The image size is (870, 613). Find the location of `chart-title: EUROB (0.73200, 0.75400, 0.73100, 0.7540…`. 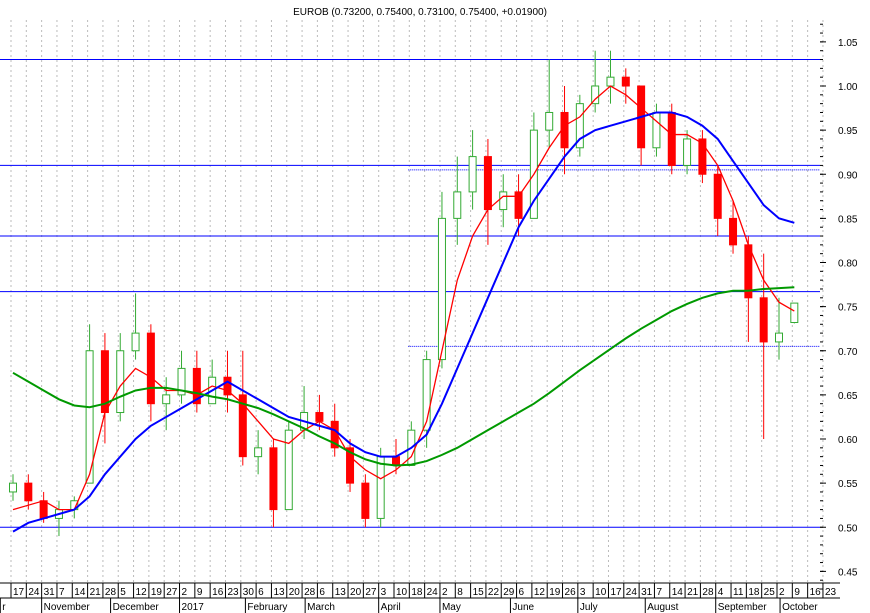

chart-title: EUROB (0.73200, 0.75400, 0.73100, 0.7540… is located at coordinates (420, 12).